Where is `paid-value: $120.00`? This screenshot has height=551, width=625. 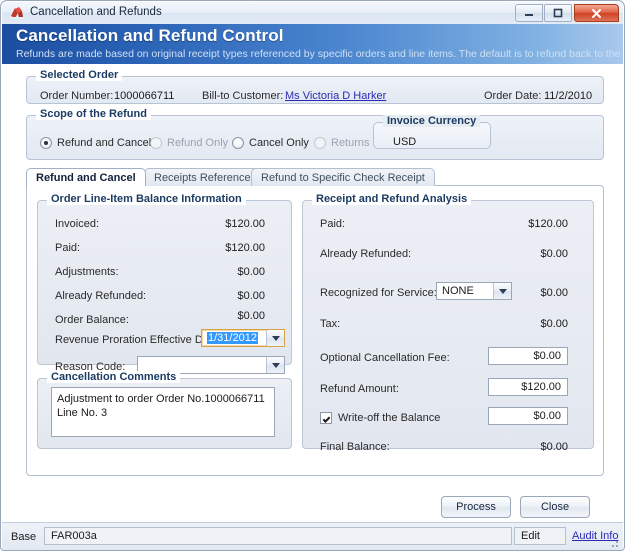
paid-value: $120.00 is located at coordinates (245, 248).